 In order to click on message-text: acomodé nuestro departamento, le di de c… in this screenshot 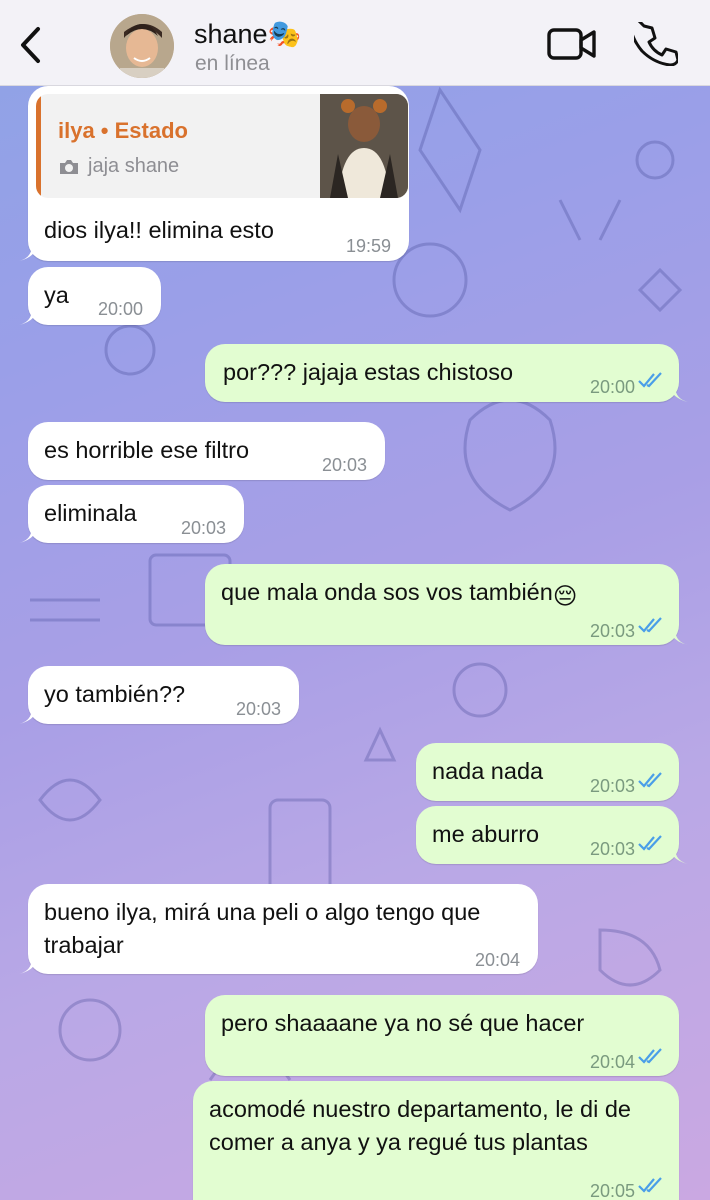, I will do `click(420, 1125)`.